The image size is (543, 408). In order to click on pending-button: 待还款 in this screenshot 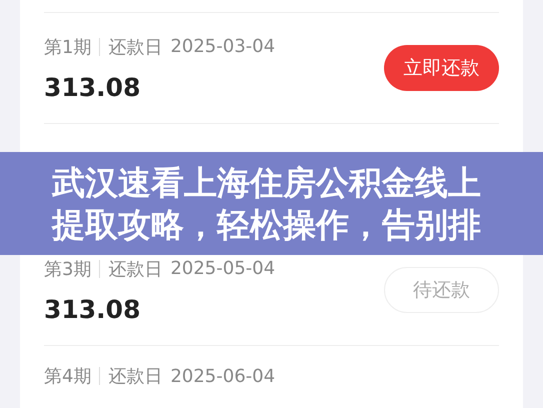, I will do `click(441, 290)`.